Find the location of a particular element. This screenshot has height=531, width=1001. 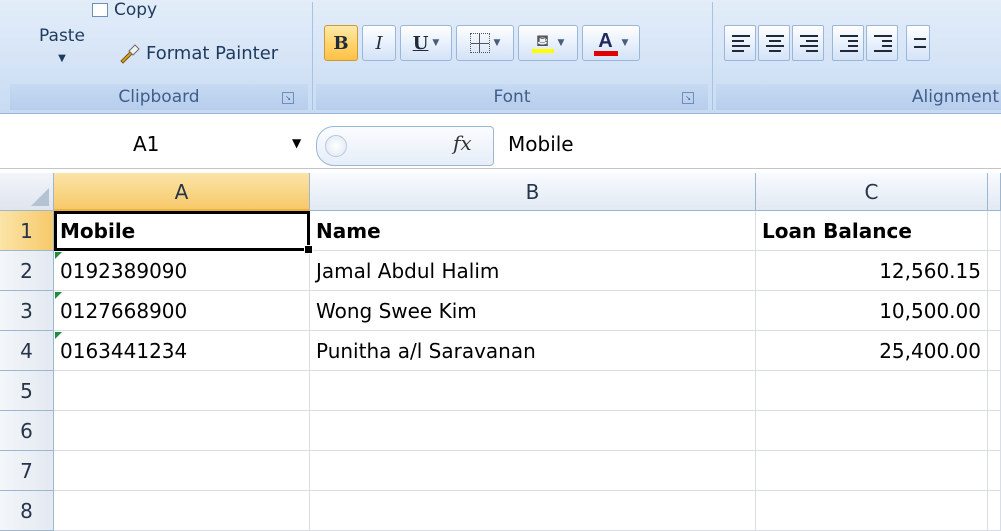

circle-icon is located at coordinates (336, 146).